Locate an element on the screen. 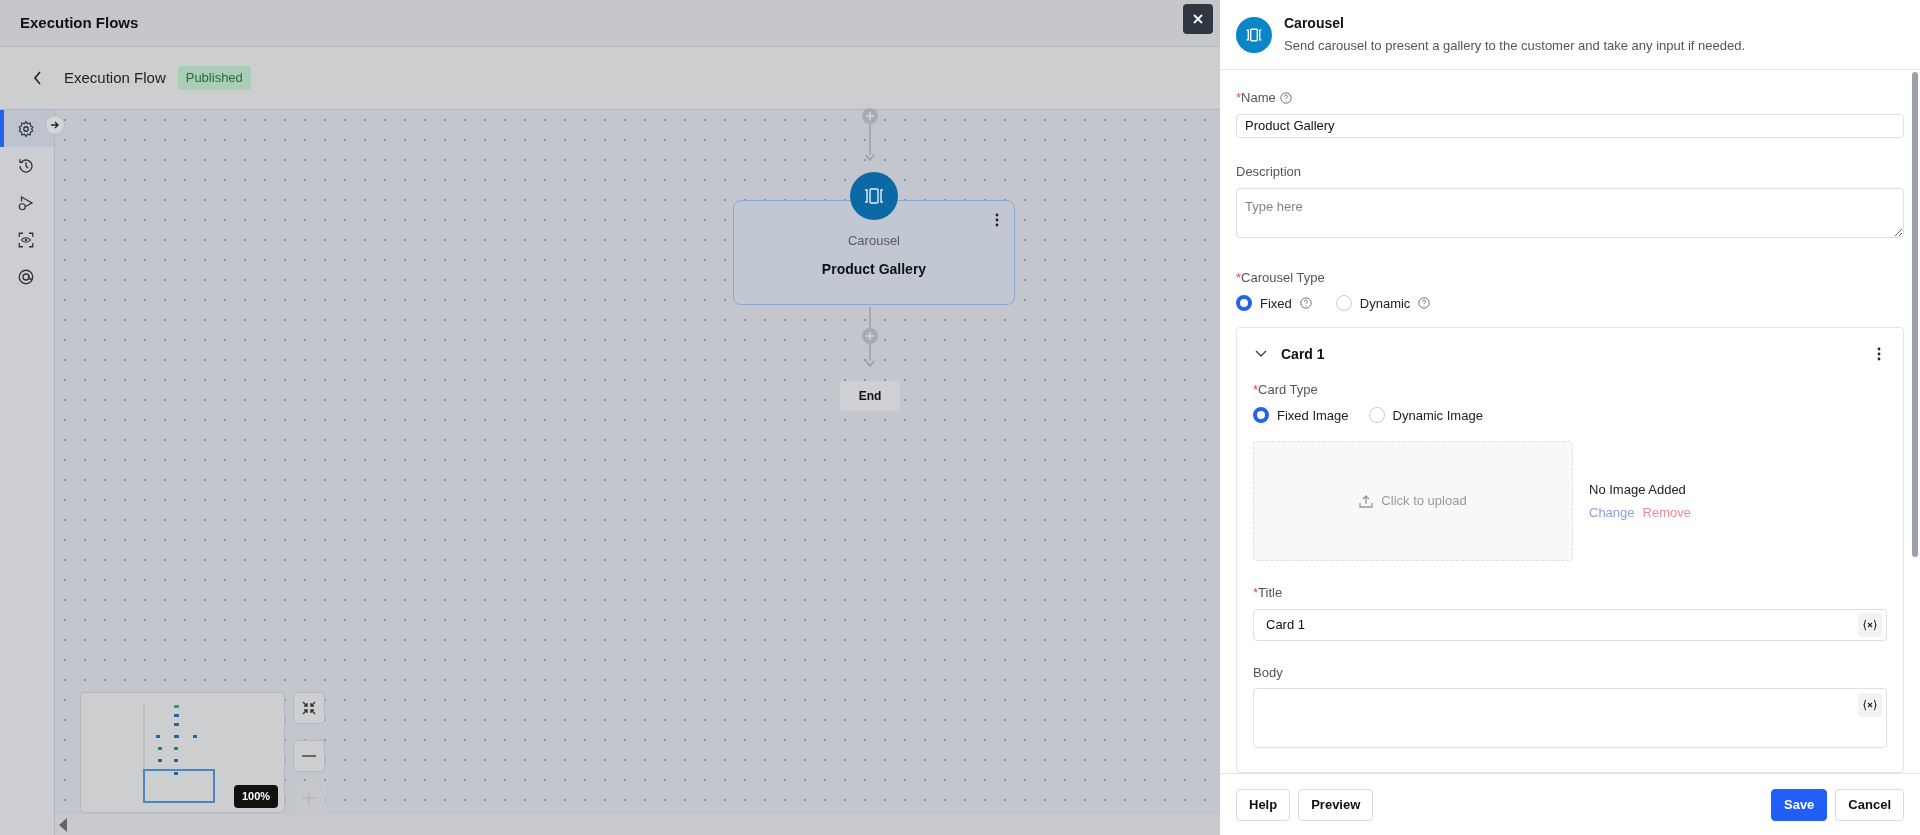  zoom-out-button is located at coordinates (309, 756).